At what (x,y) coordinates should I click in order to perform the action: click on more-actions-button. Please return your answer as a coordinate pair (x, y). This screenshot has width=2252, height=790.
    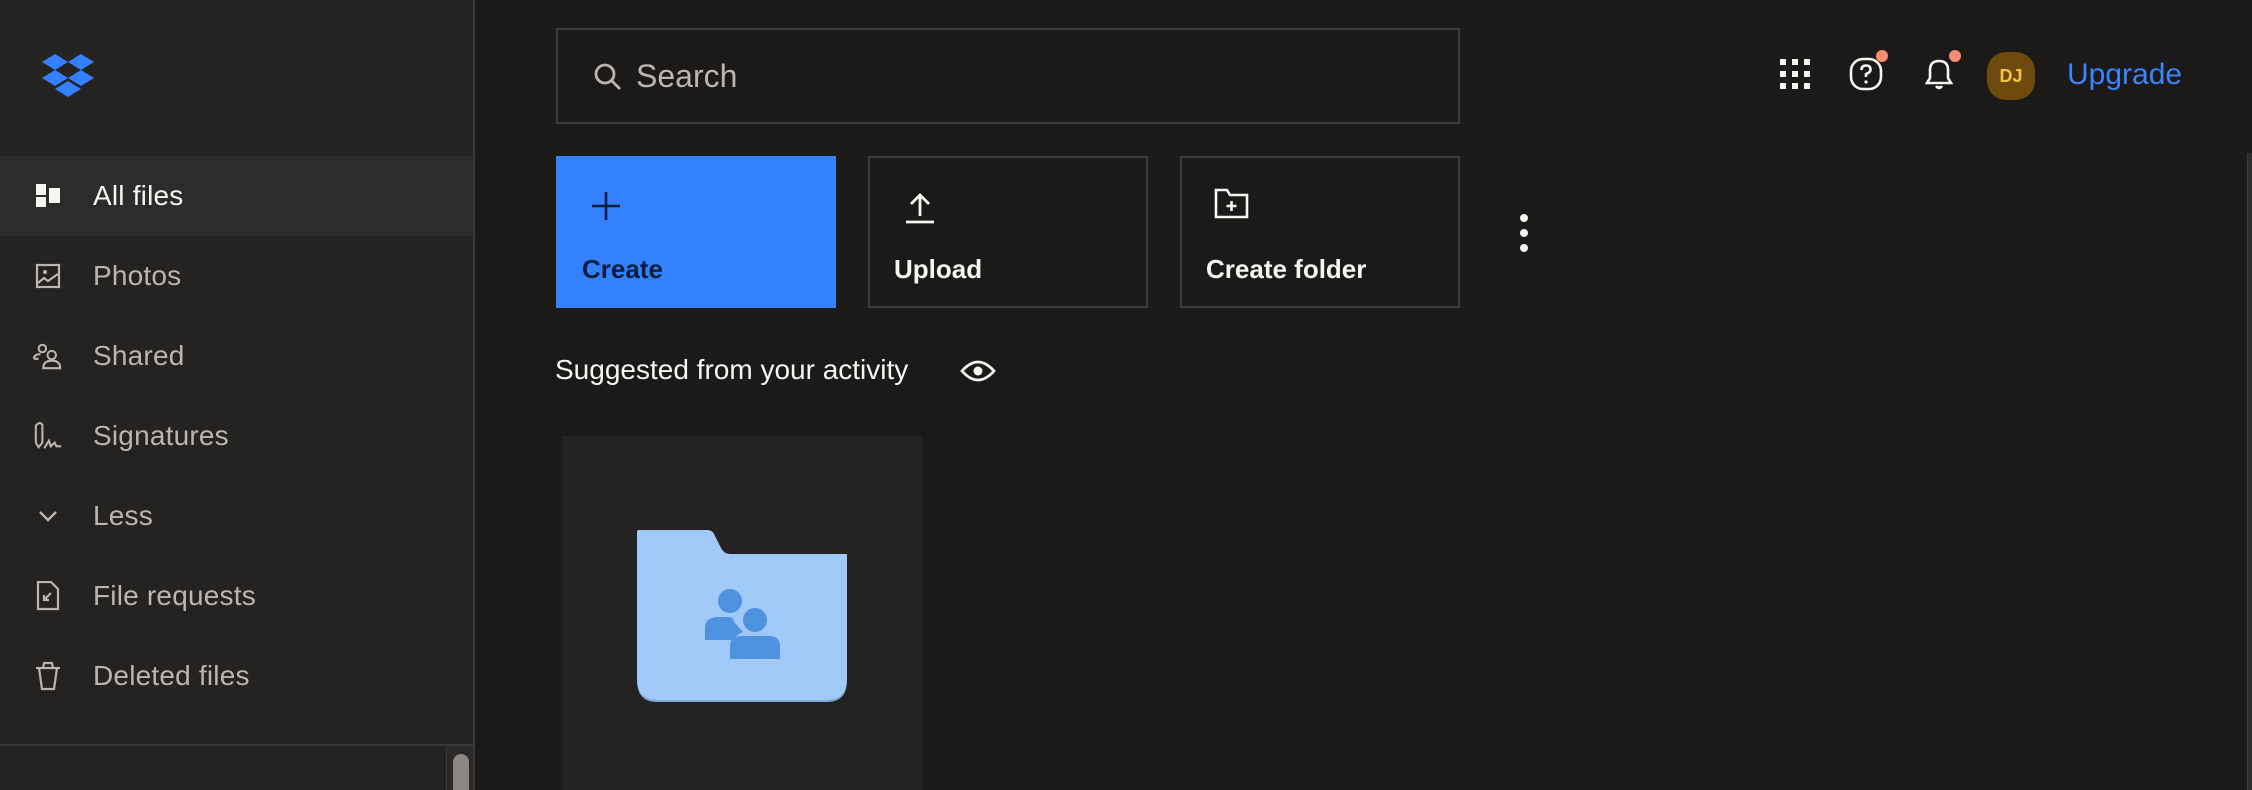
    Looking at the image, I should click on (1524, 233).